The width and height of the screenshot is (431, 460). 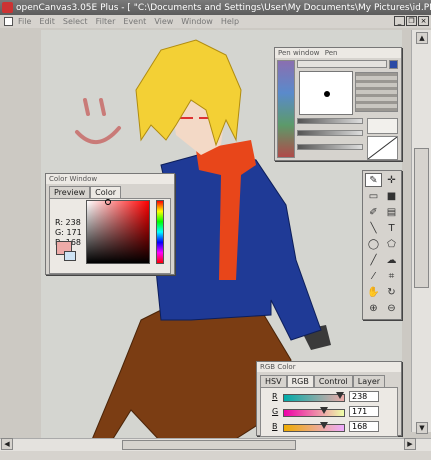 What do you see at coordinates (393, 64) in the screenshot?
I see `save-pen-icon` at bounding box center [393, 64].